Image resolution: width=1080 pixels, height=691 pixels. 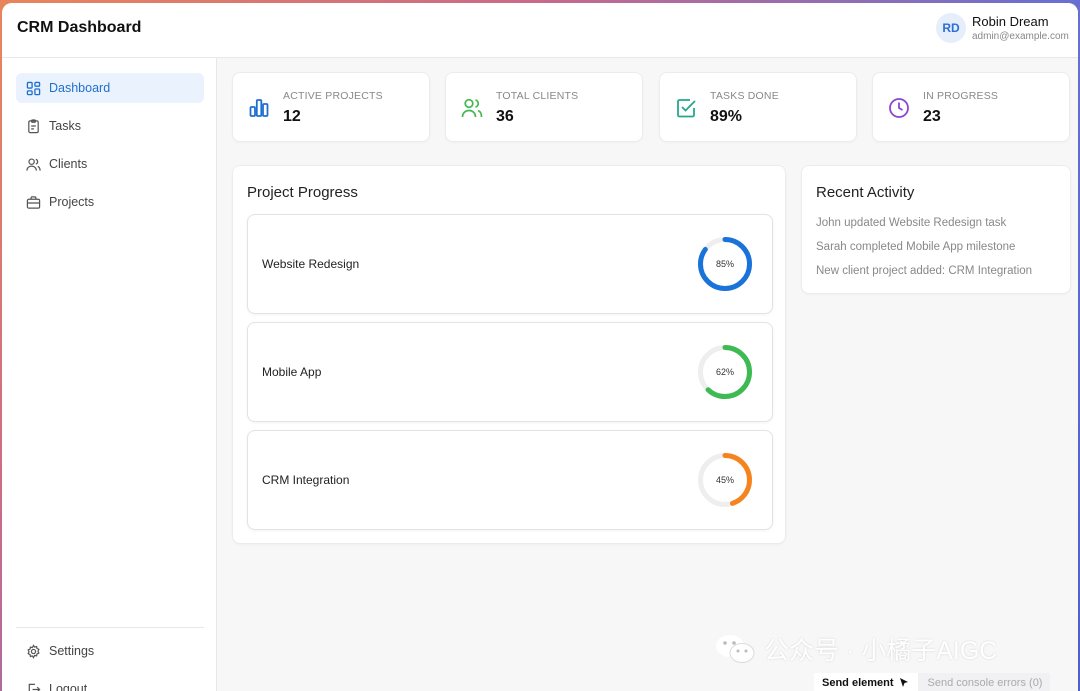 I want to click on project-name: CRM Integration, so click(x=306, y=480).